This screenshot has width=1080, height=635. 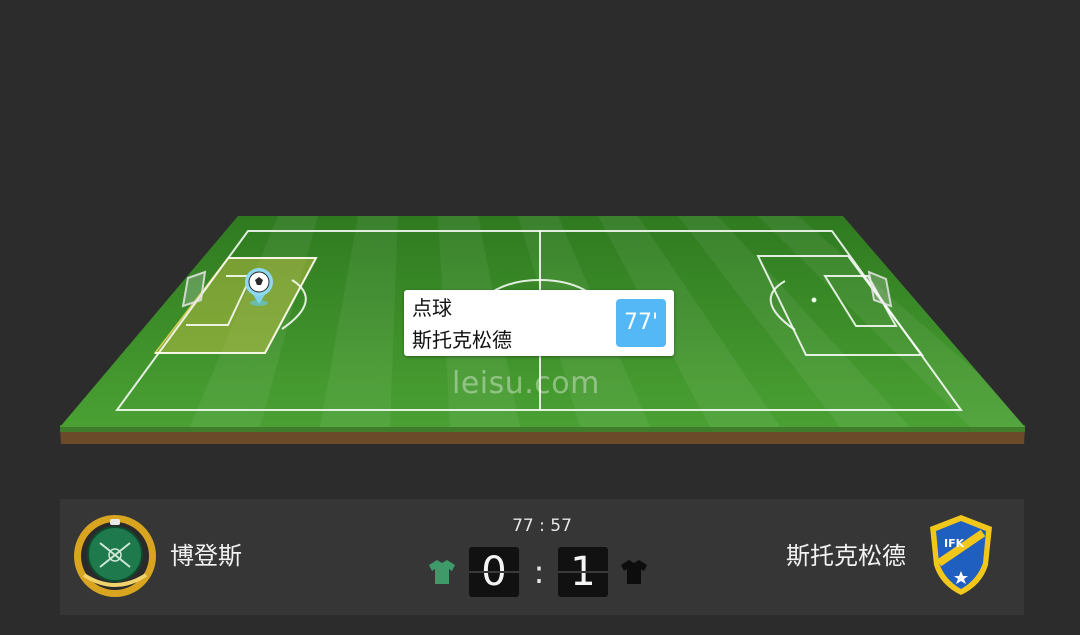 I want to click on home-team-name: 博登斯, so click(x=206, y=556).